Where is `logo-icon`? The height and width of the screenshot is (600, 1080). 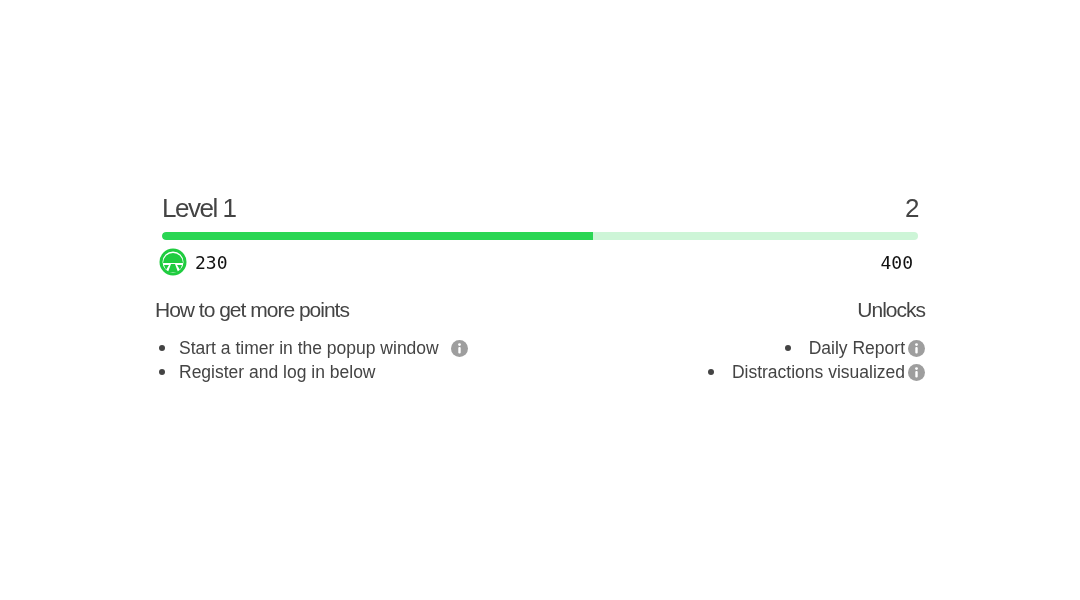 logo-icon is located at coordinates (173, 262).